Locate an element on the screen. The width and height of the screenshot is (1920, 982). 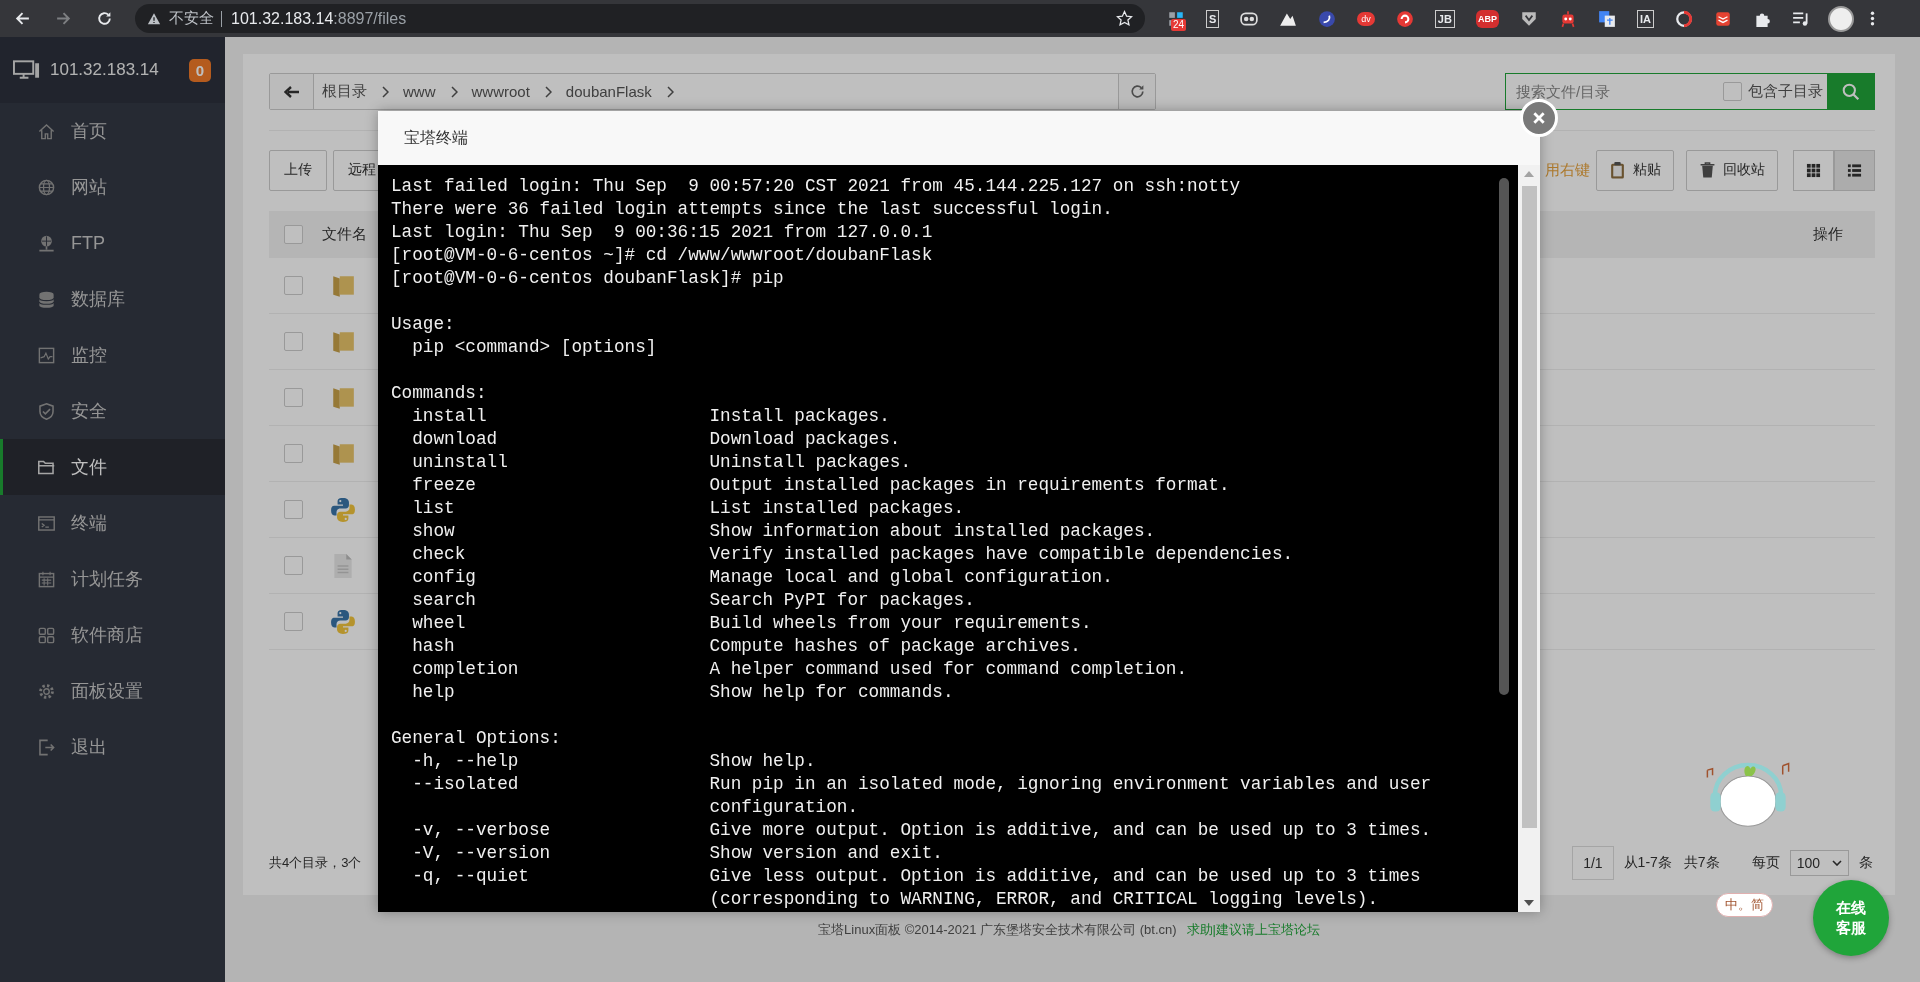
count-badge: 24 is located at coordinates (1179, 24).